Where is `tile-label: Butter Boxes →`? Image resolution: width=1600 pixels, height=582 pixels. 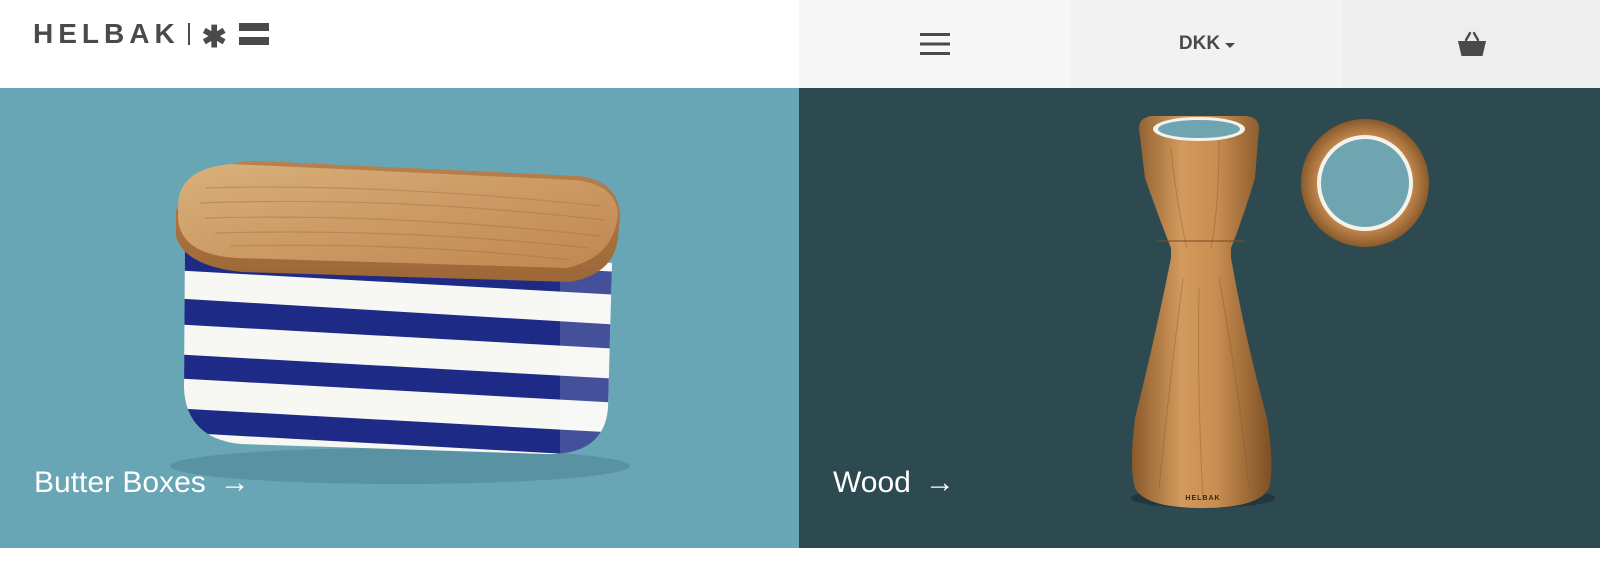 tile-label: Butter Boxes → is located at coordinates (142, 483).